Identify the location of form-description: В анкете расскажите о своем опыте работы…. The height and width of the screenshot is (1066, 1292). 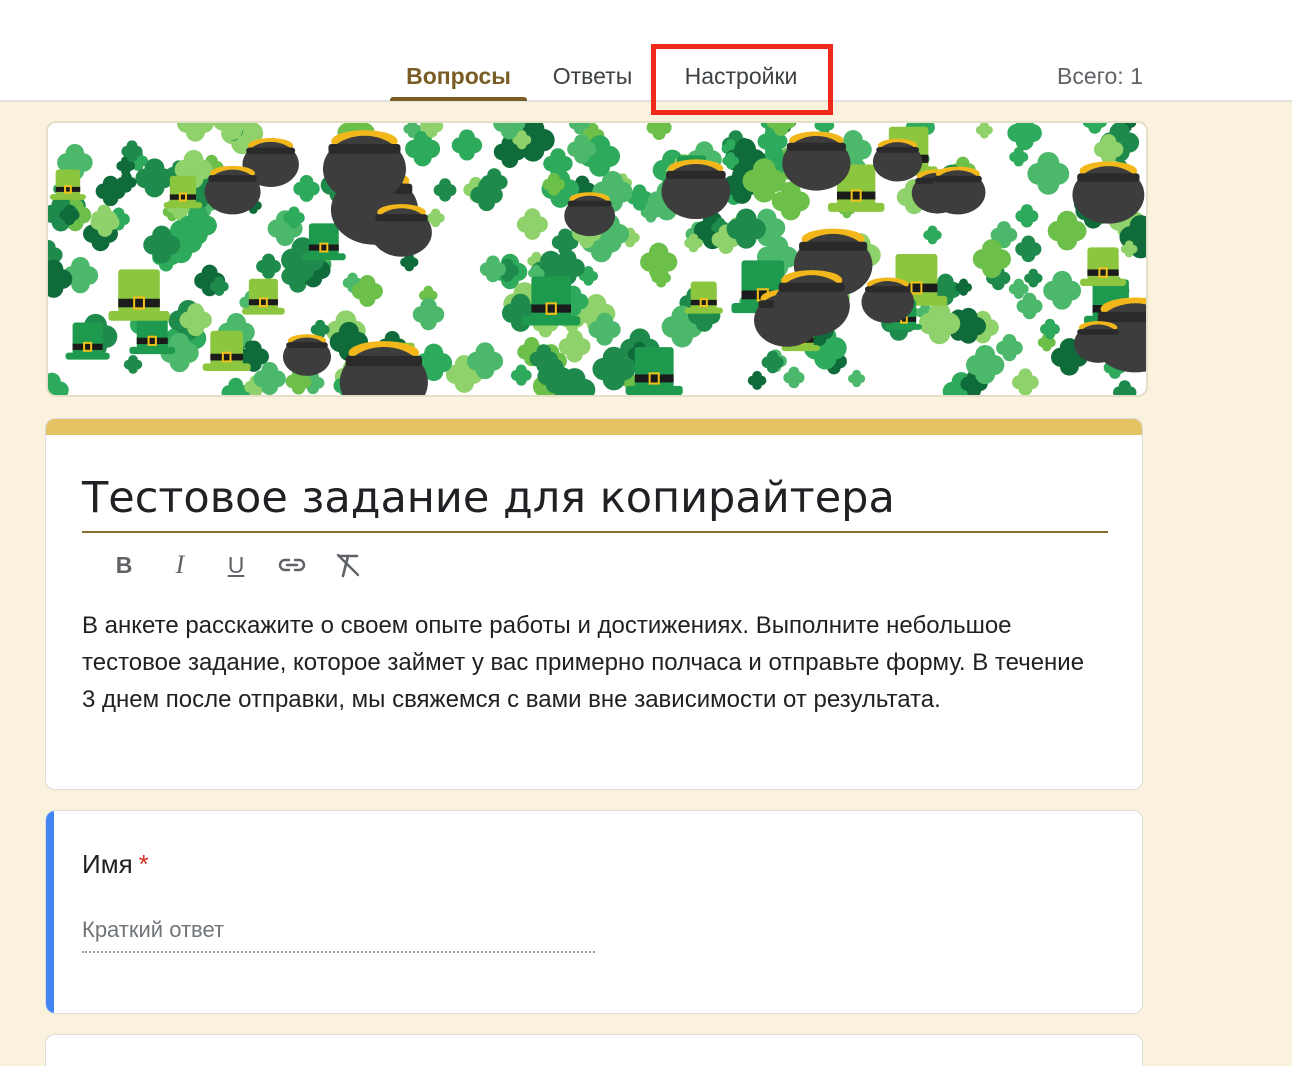
(592, 662).